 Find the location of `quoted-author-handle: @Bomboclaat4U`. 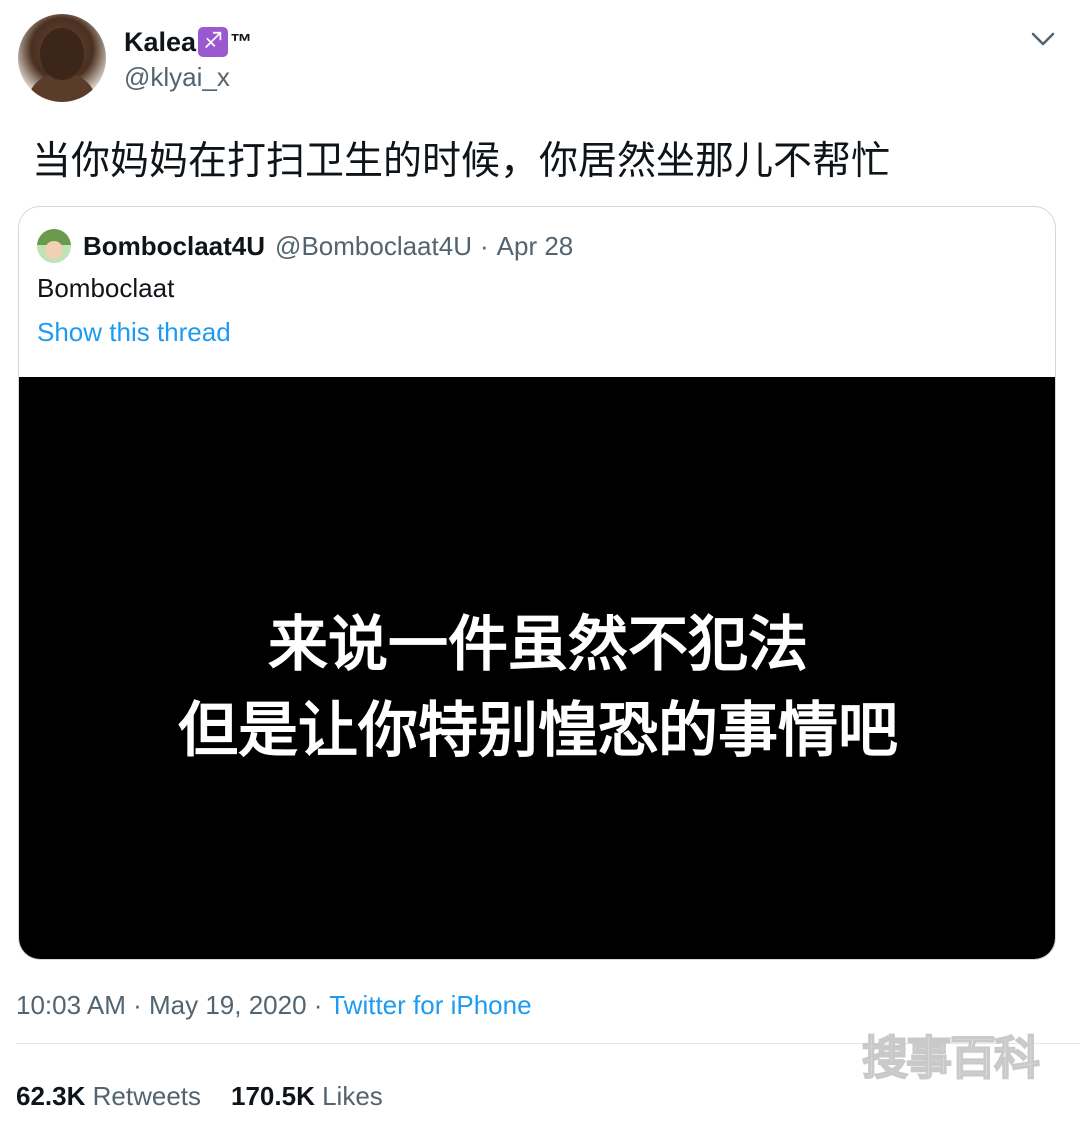

quoted-author-handle: @Bomboclaat4U is located at coordinates (373, 245).